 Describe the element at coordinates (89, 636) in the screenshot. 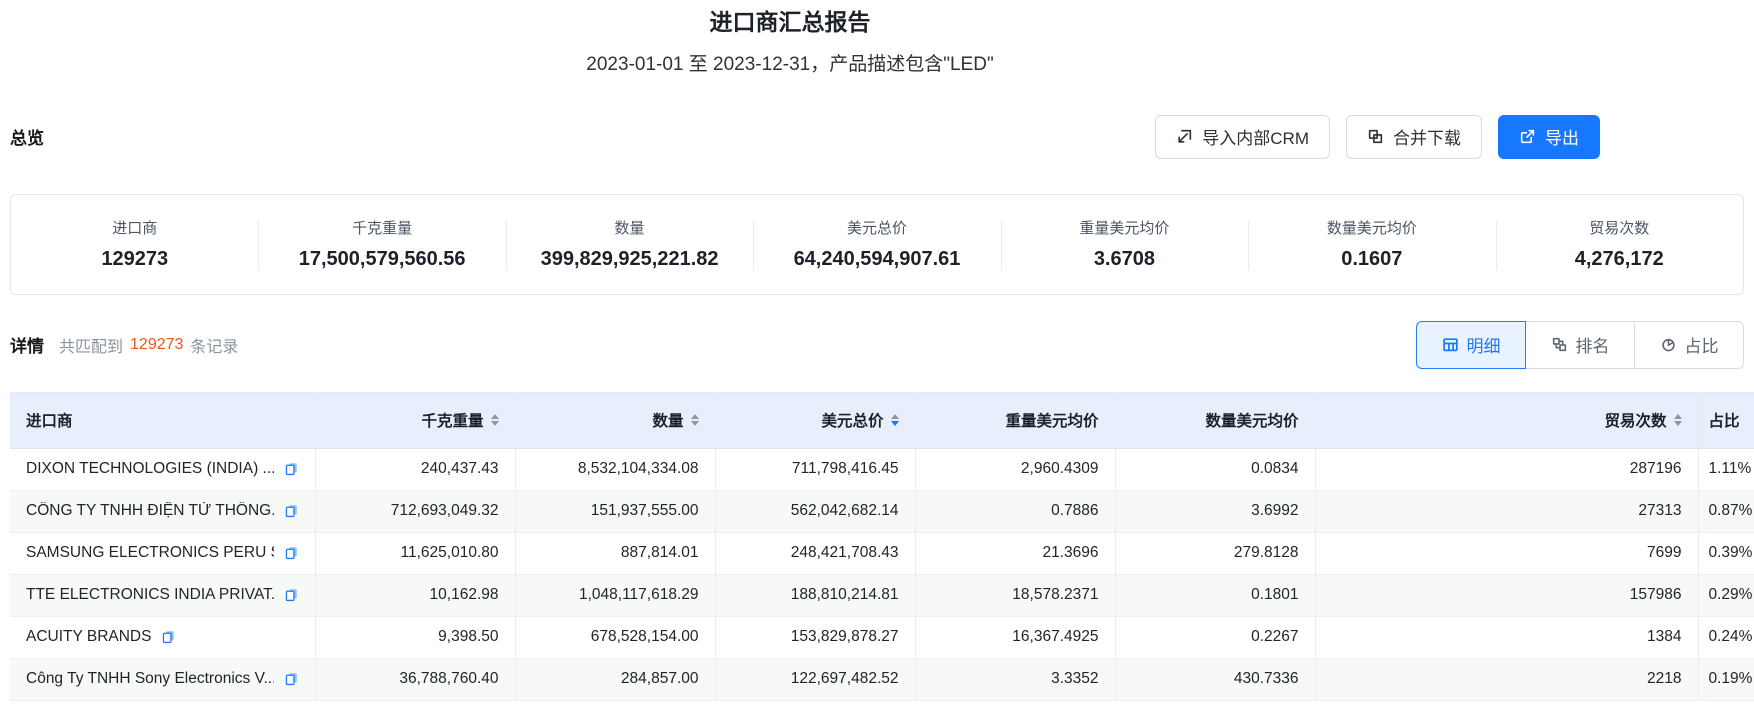

I see `importer-name: ACUITY BRANDS` at that location.